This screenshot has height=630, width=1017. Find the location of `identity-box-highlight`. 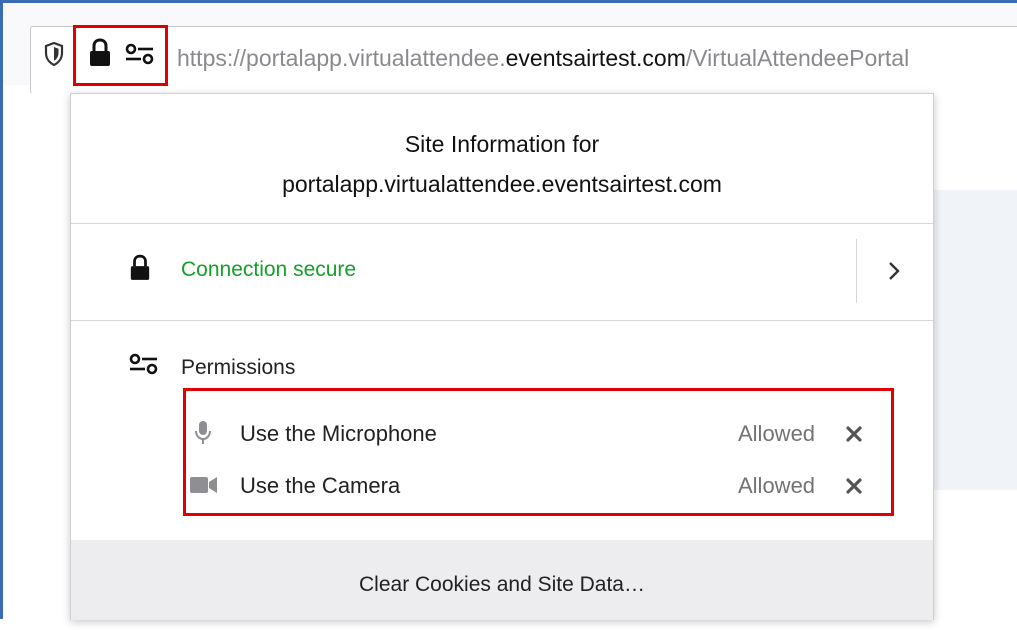

identity-box-highlight is located at coordinates (120, 55).